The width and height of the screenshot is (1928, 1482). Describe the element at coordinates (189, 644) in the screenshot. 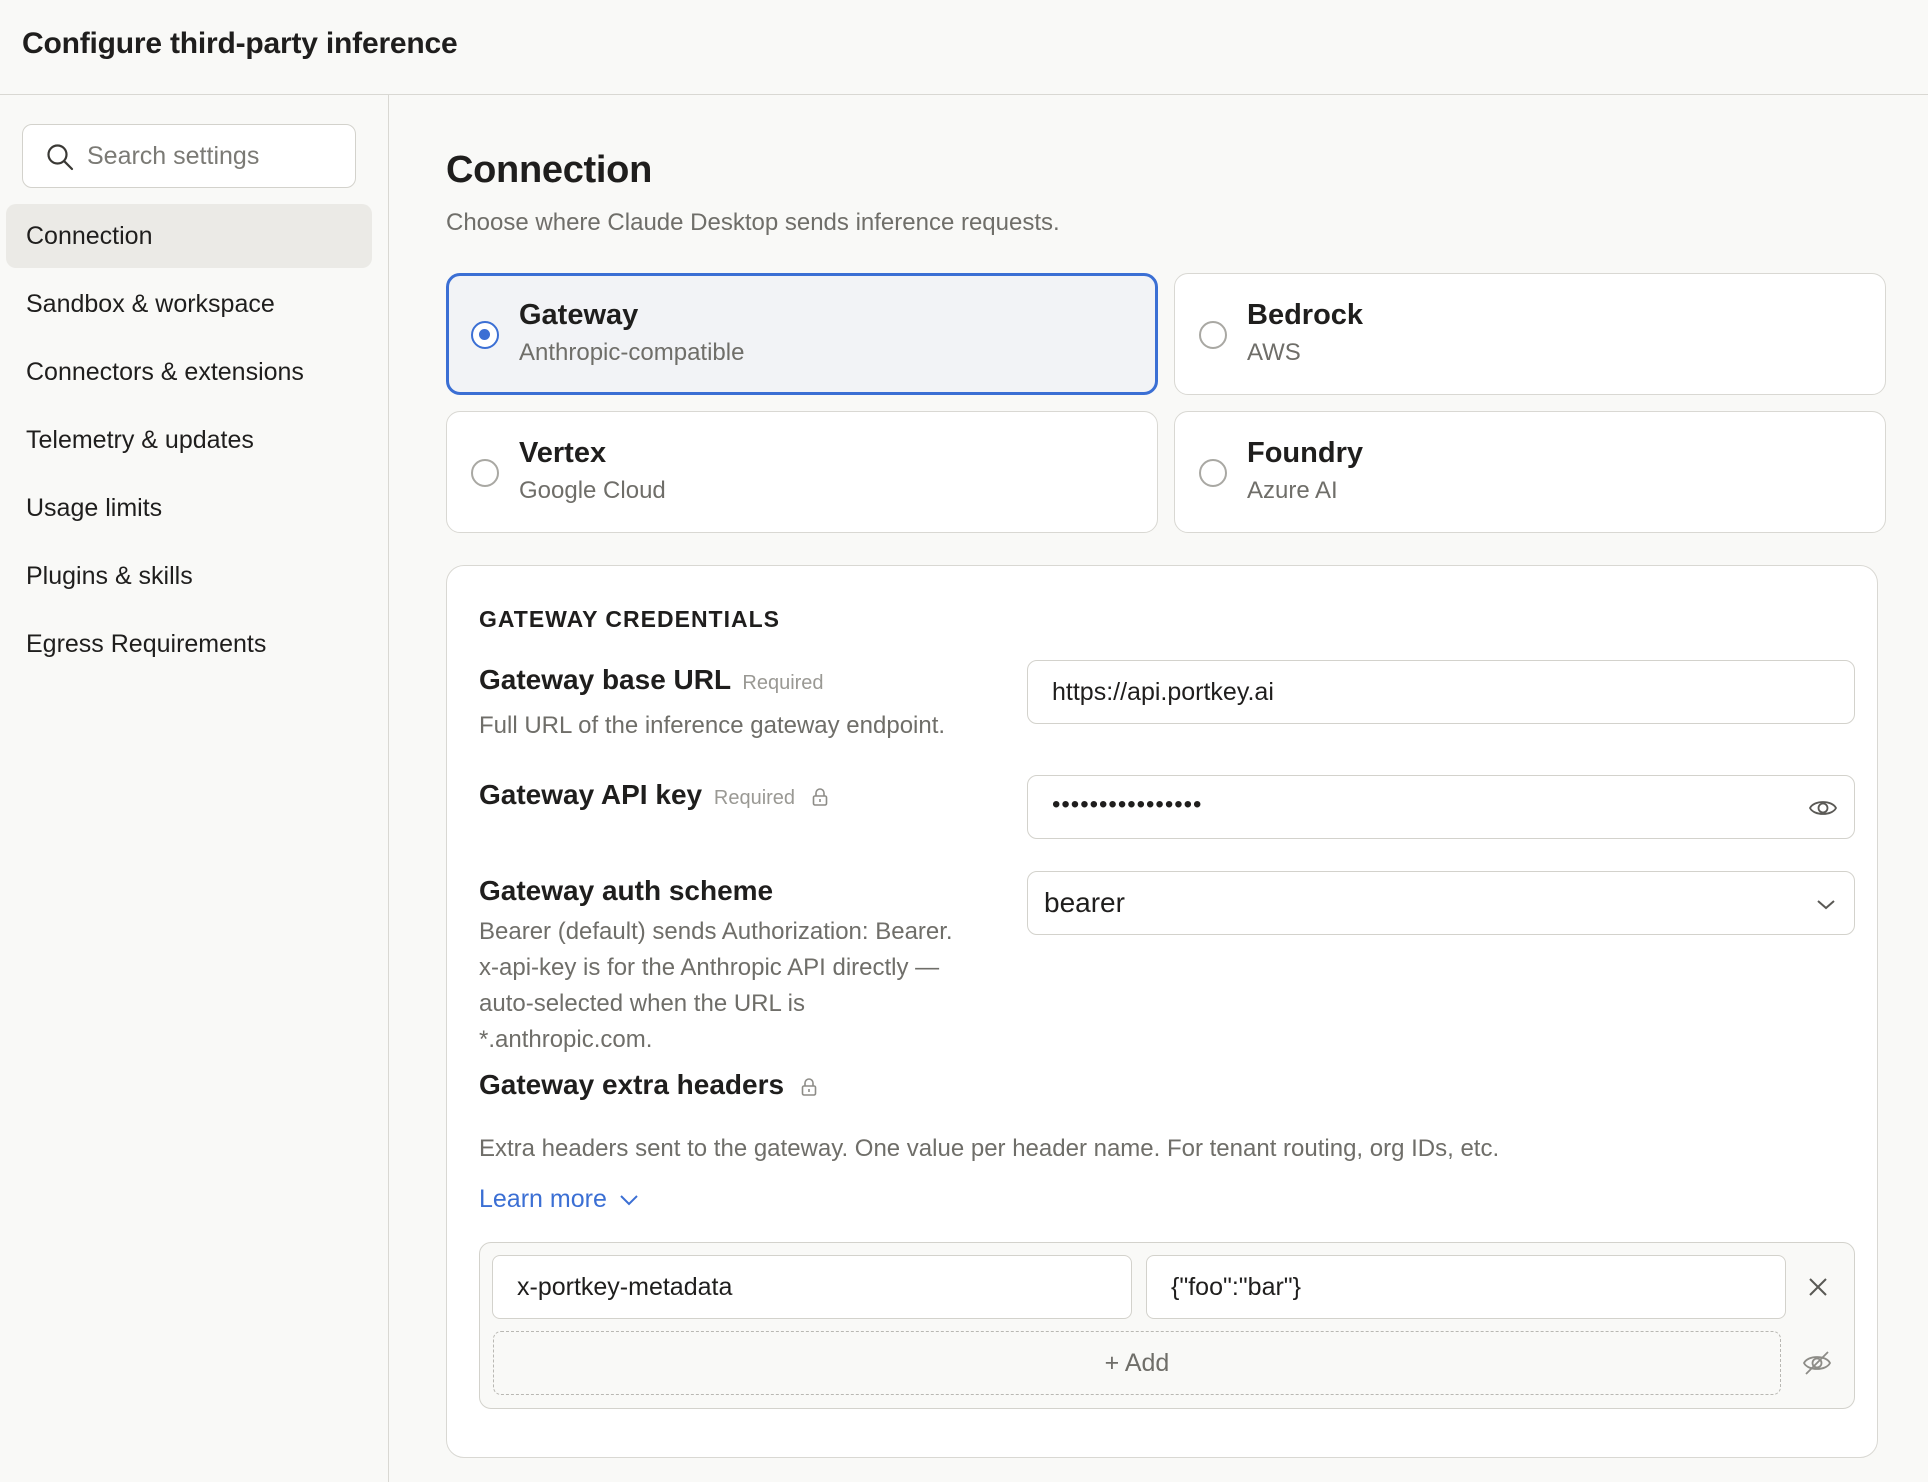

I see `sidebar-item-egress-requirements: Egress Requirements` at that location.